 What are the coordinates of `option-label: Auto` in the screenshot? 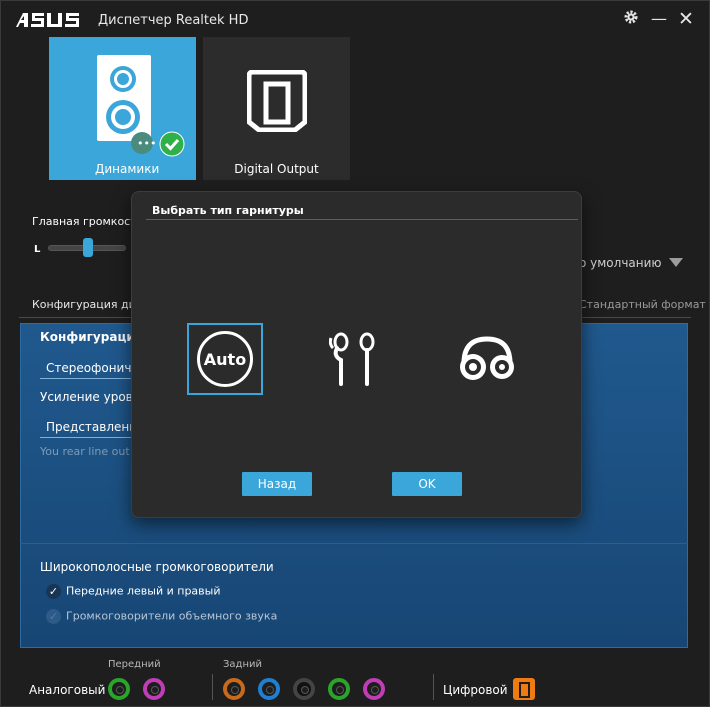 It's located at (225, 359).